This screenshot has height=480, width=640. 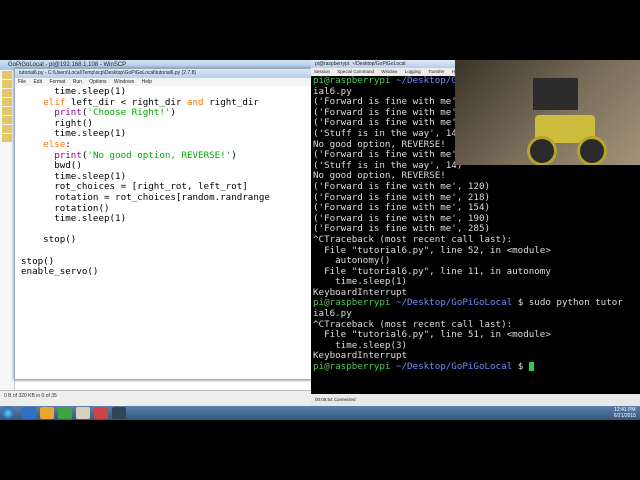 What do you see at coordinates (119, 413) in the screenshot?
I see `terminal-icon` at bounding box center [119, 413].